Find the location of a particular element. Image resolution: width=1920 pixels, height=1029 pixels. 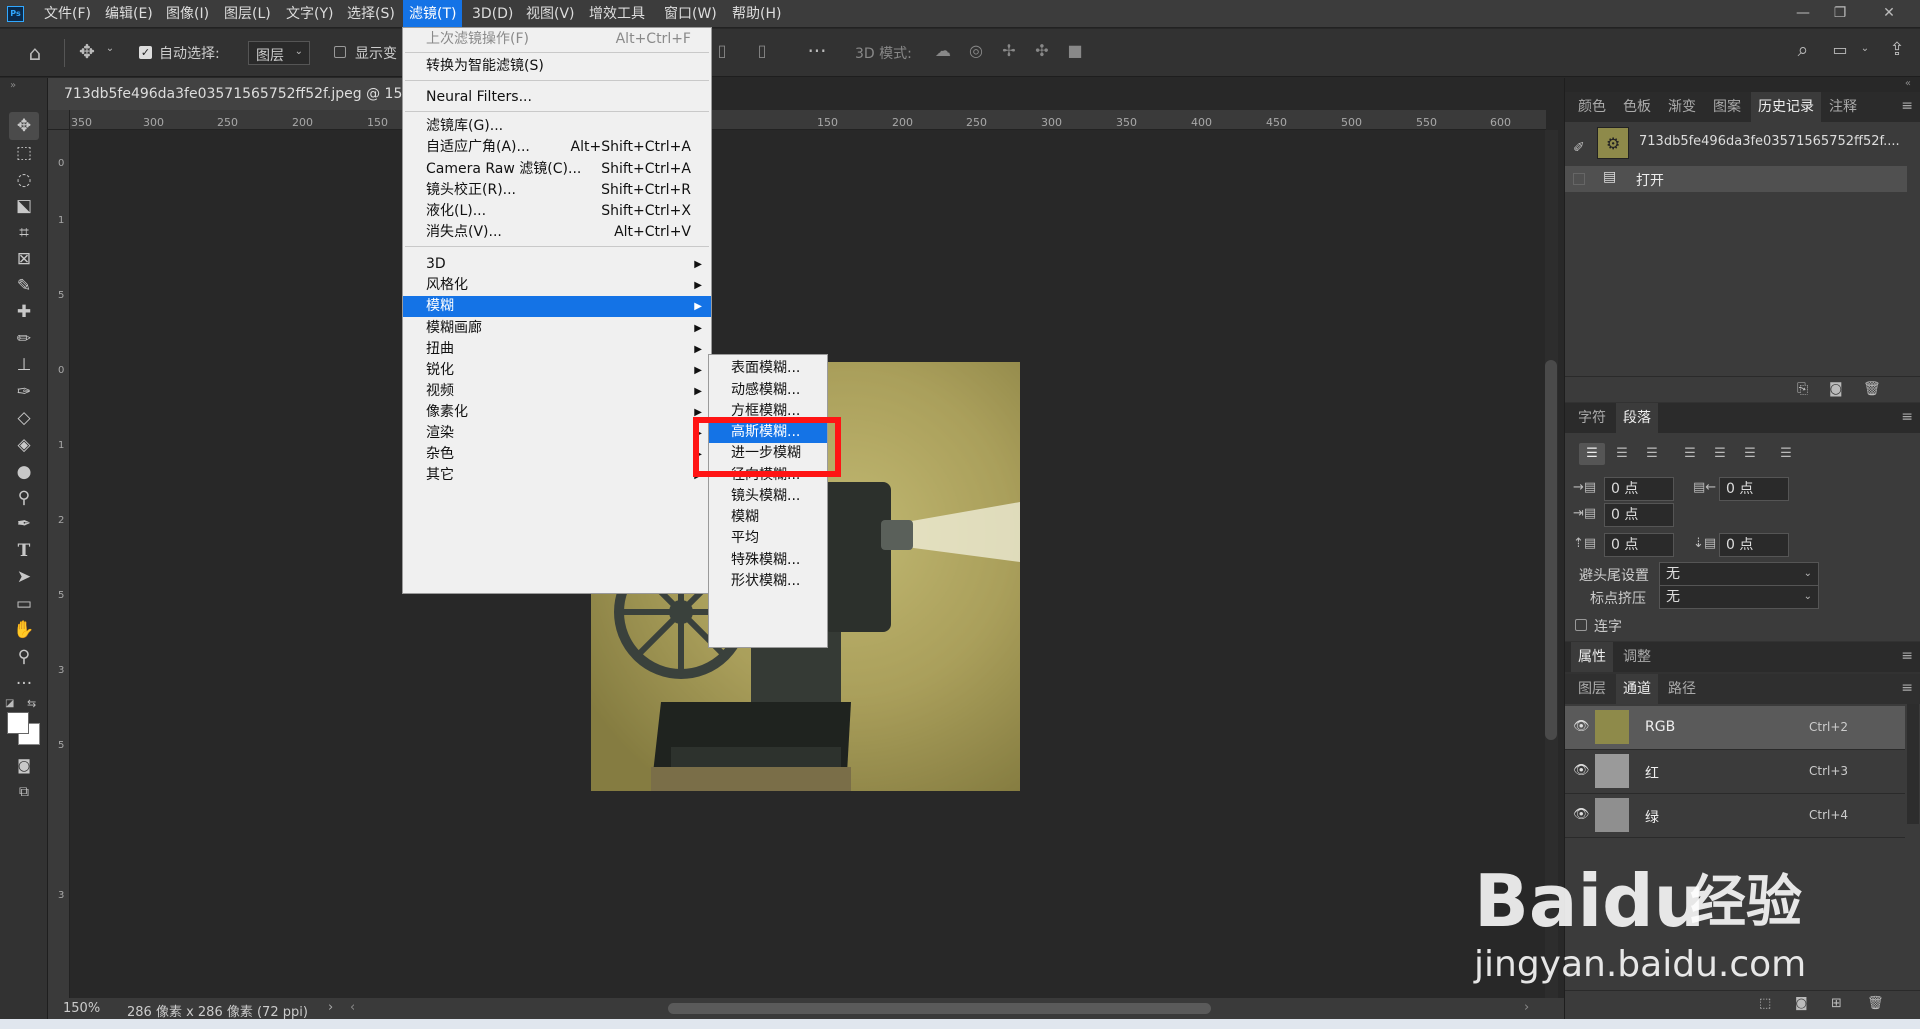

camera-raw-item: Camera Raw 滤镜(C)... Shift+Ctrl+A is located at coordinates (557, 169).